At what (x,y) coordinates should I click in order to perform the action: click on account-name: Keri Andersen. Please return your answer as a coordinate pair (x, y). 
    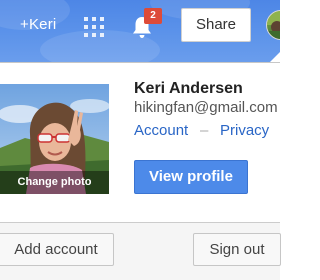
    Looking at the image, I should click on (188, 88).